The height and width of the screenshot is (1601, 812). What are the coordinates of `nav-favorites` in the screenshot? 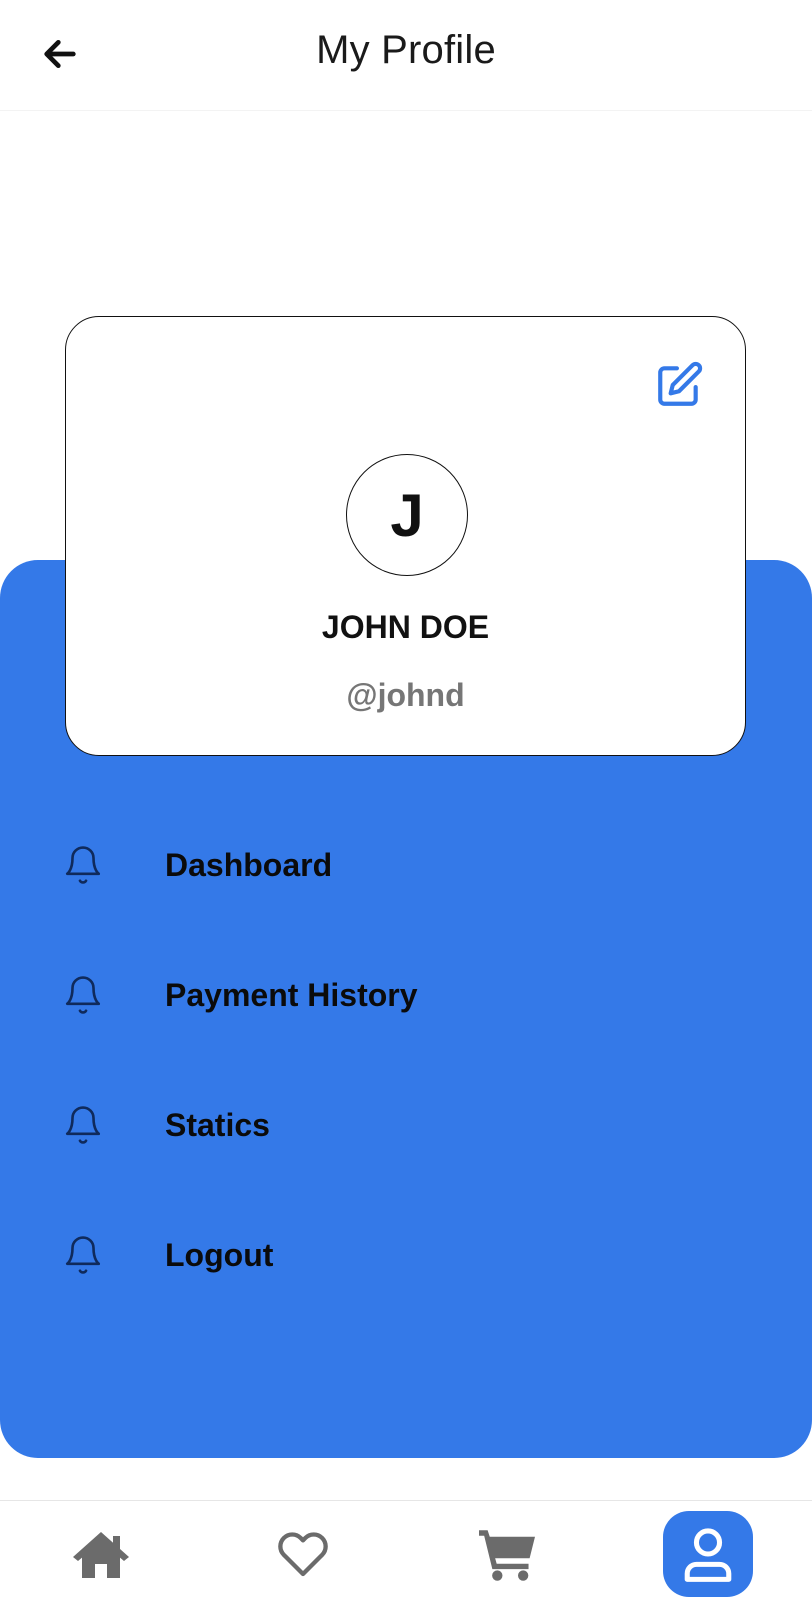 It's located at (303, 1554).